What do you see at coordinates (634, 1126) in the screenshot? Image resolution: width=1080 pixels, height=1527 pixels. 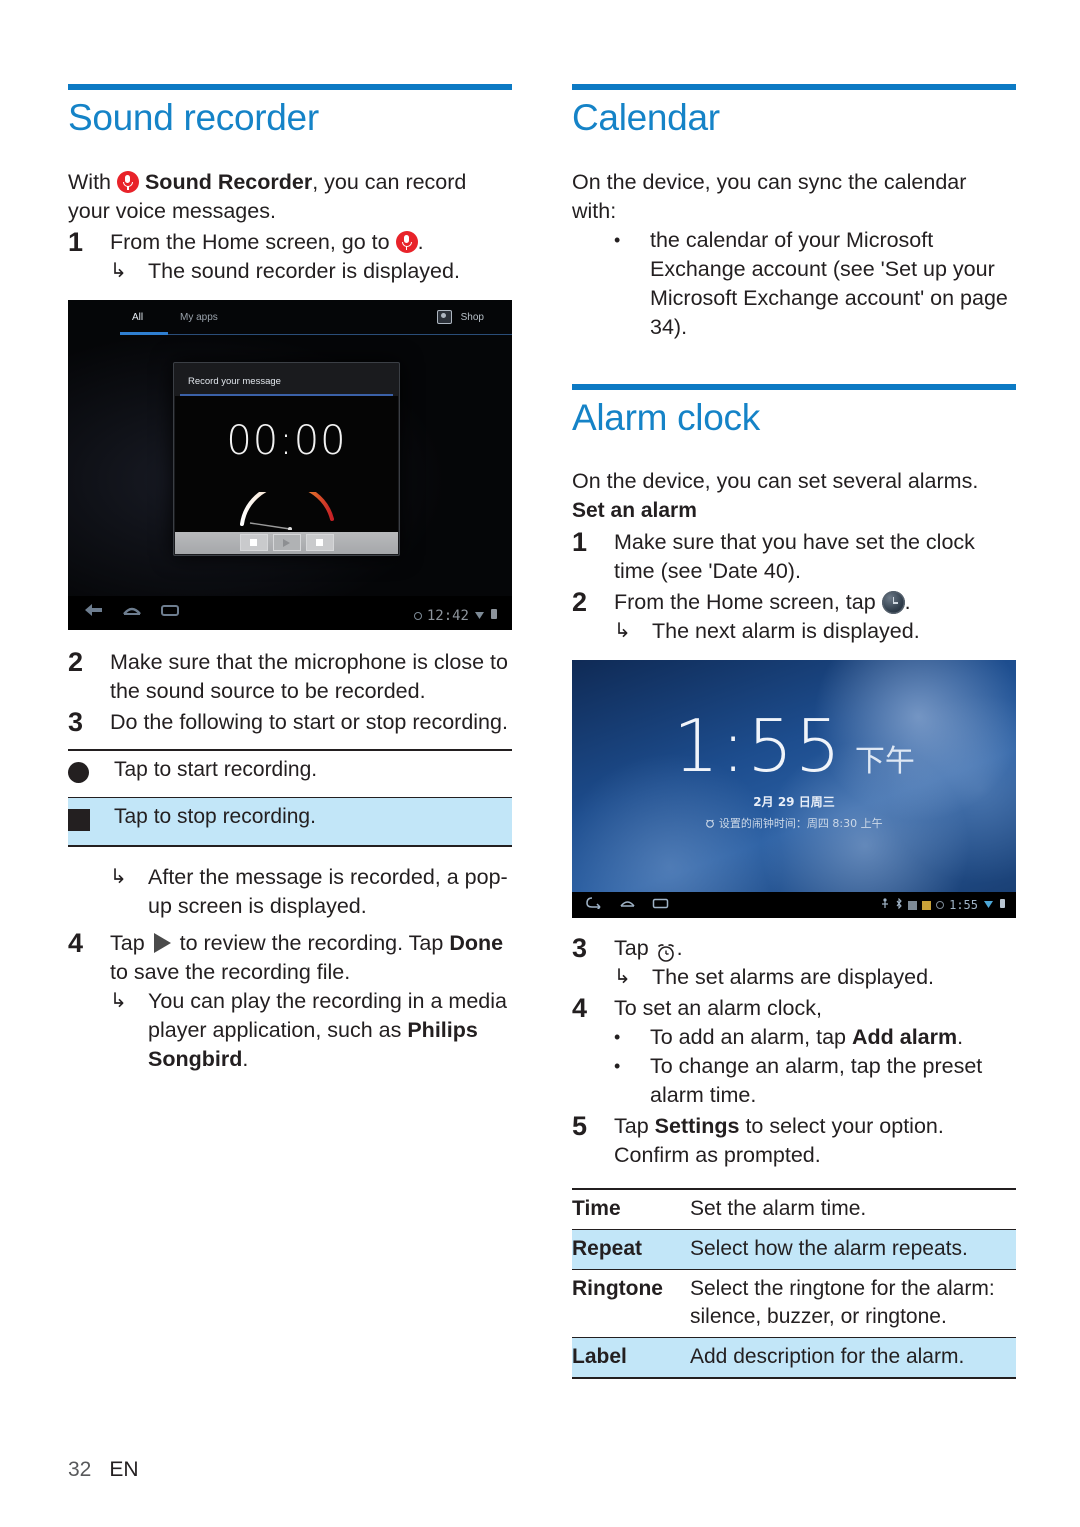 I see `step-5-text-before: Tap` at bounding box center [634, 1126].